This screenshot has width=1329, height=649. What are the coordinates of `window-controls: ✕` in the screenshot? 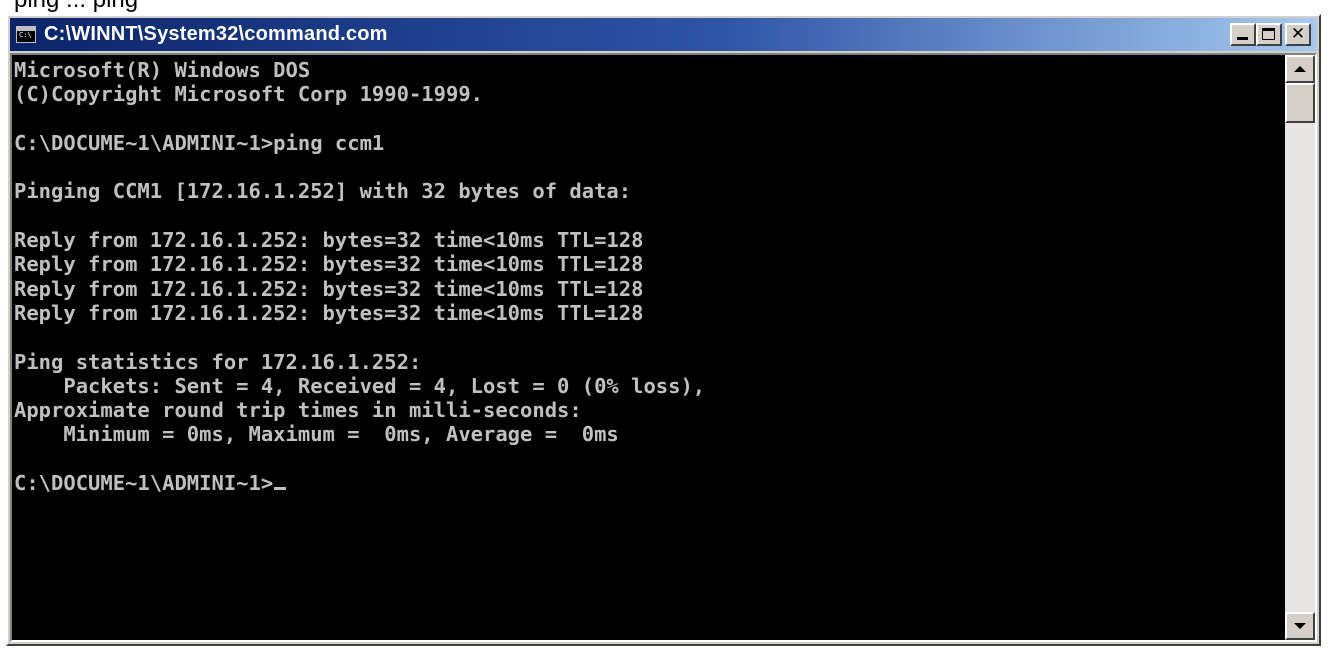 It's located at (1270, 34).